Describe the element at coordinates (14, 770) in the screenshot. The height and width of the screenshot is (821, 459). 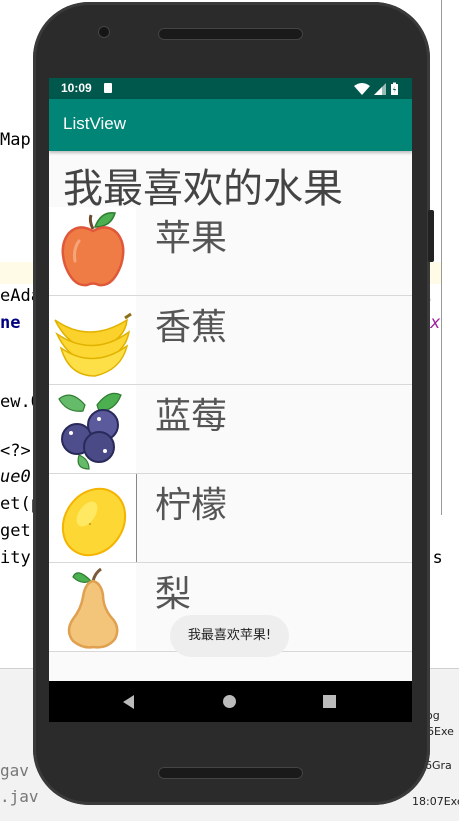
I see `file-entry: gav` at that location.